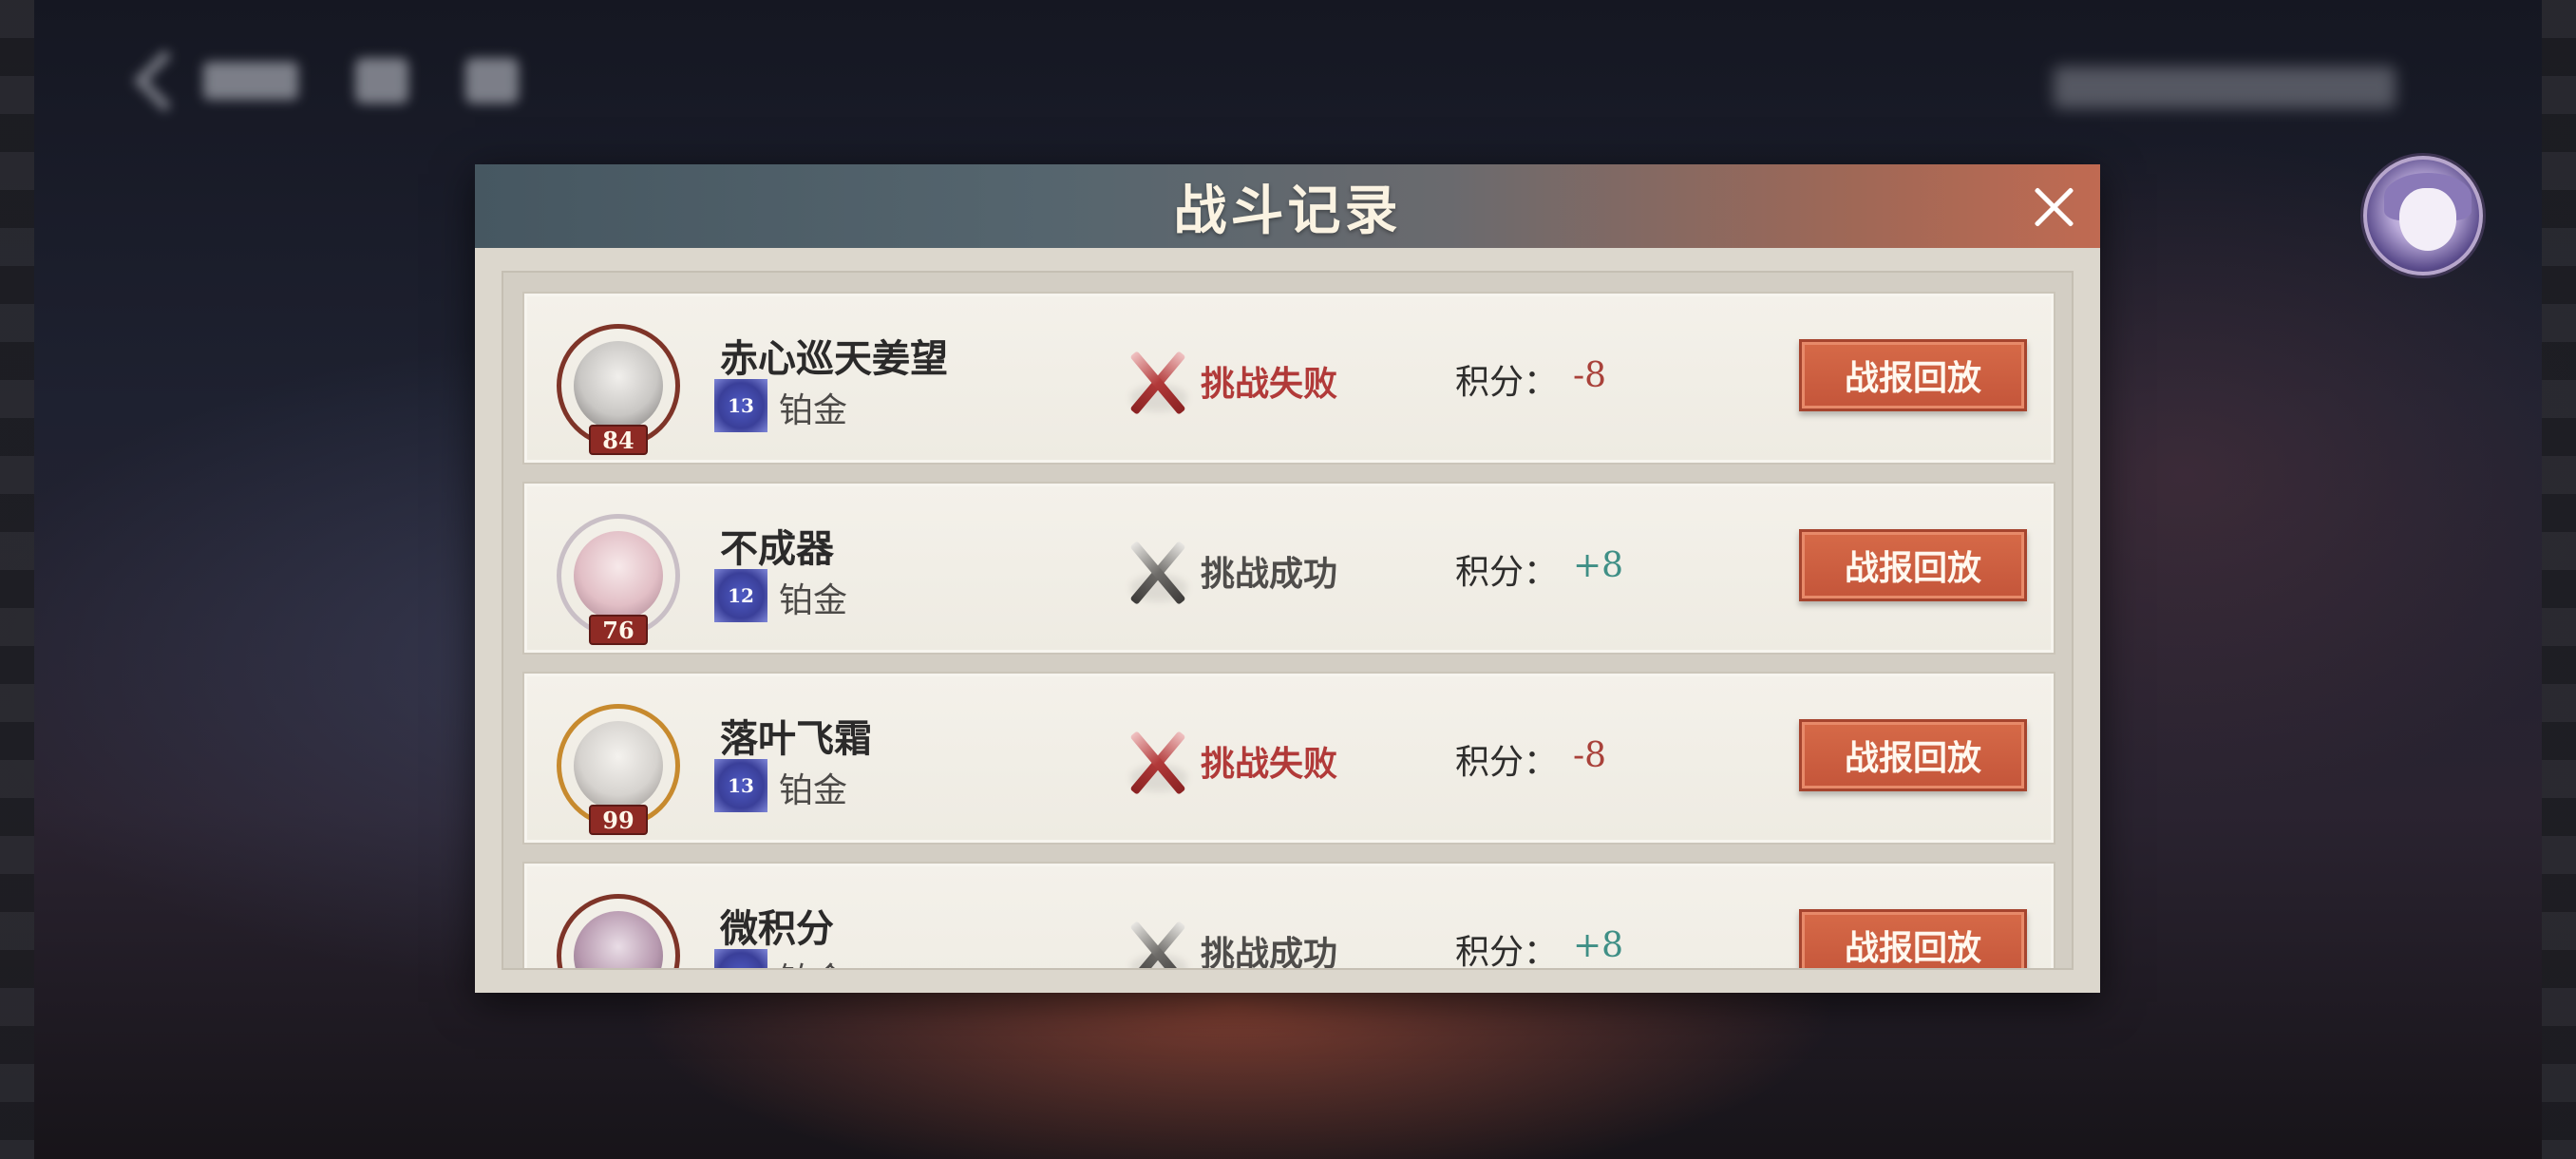 The width and height of the screenshot is (2576, 1159). Describe the element at coordinates (740, 958) in the screenshot. I see `rank-emblem-icon` at that location.